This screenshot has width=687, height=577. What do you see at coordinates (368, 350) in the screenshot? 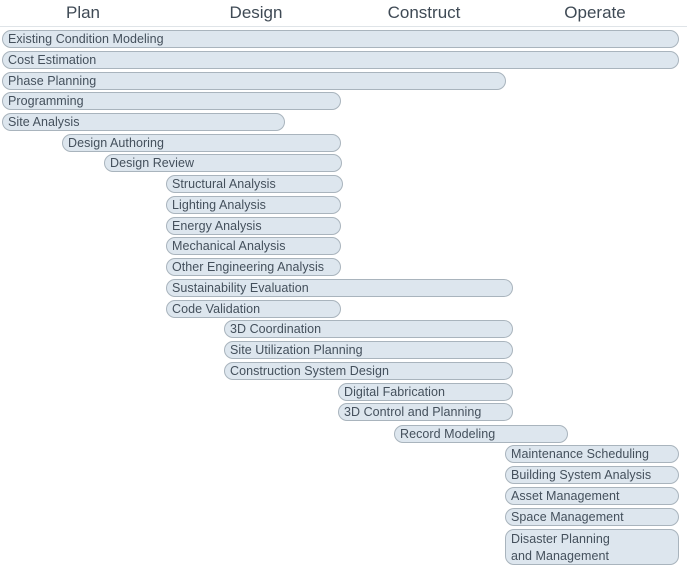
I see `bim-use-bar: Site Utilization Planning` at bounding box center [368, 350].